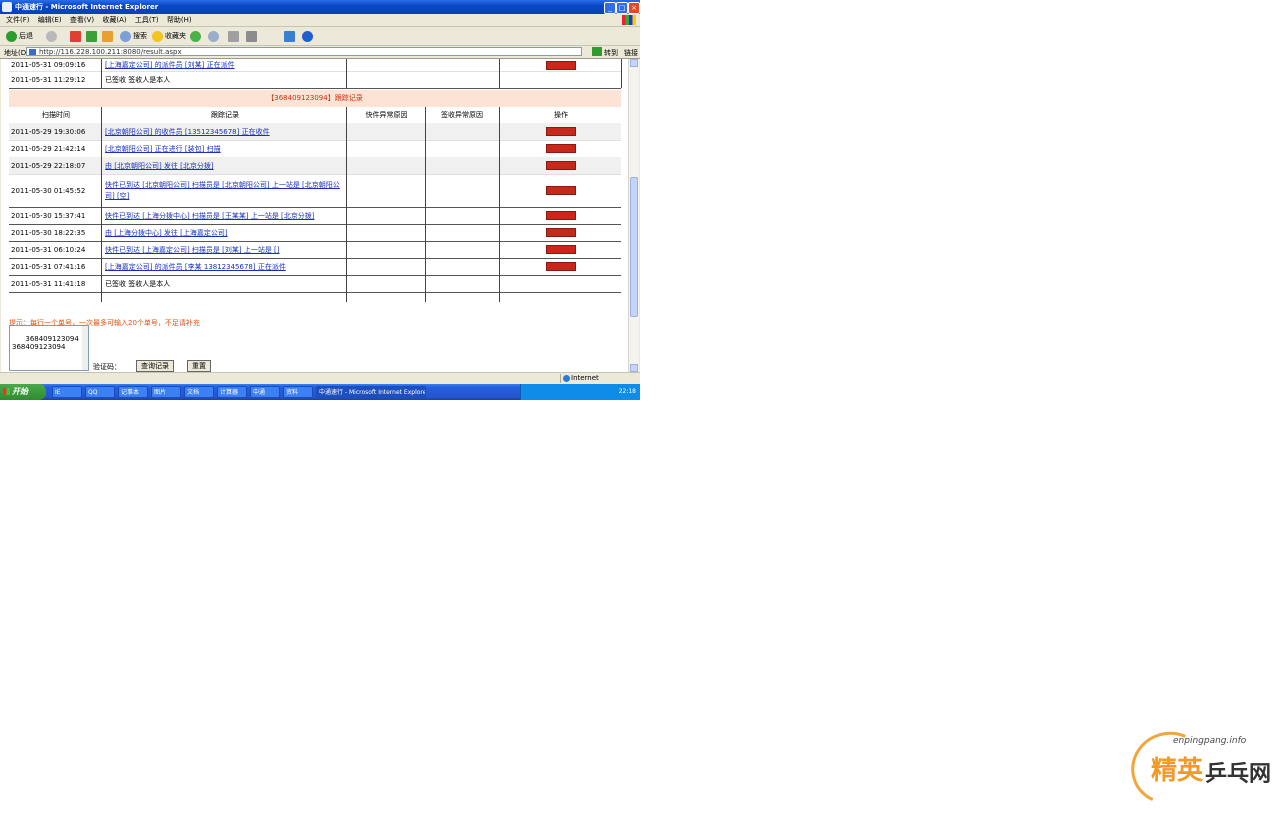 The width and height of the screenshot is (1280, 815). What do you see at coordinates (631, 53) in the screenshot?
I see `links-button: 链接` at bounding box center [631, 53].